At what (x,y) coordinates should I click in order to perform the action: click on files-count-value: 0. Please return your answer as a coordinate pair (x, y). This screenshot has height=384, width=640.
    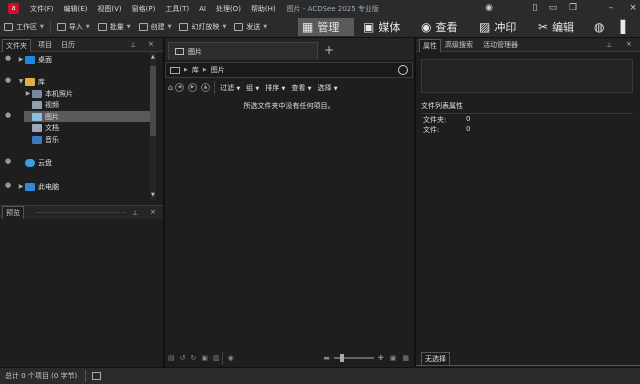
    Looking at the image, I should click on (468, 129).